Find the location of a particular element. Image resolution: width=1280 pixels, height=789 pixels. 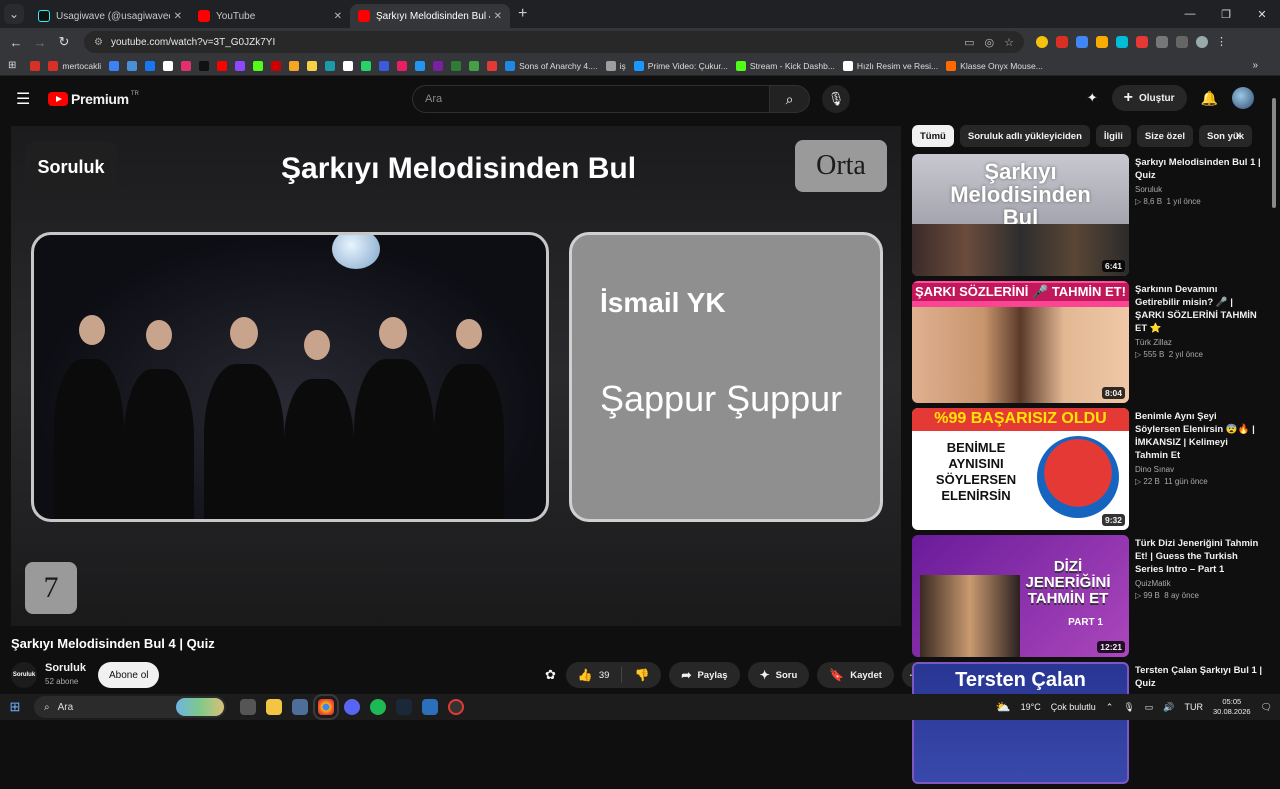

menu-icon: ☰ is located at coordinates (25, 99).